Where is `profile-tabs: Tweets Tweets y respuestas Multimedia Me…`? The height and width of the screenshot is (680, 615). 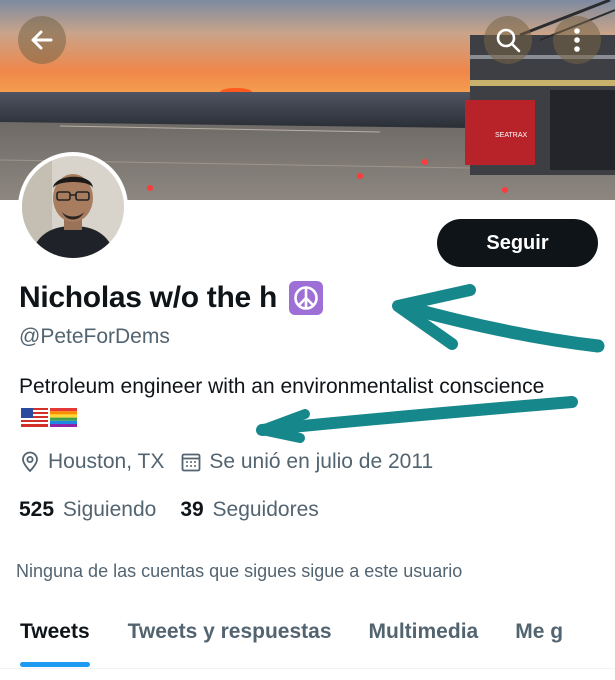 profile-tabs: Tweets Tweets y respuestas Multimedia Me… is located at coordinates (307, 634).